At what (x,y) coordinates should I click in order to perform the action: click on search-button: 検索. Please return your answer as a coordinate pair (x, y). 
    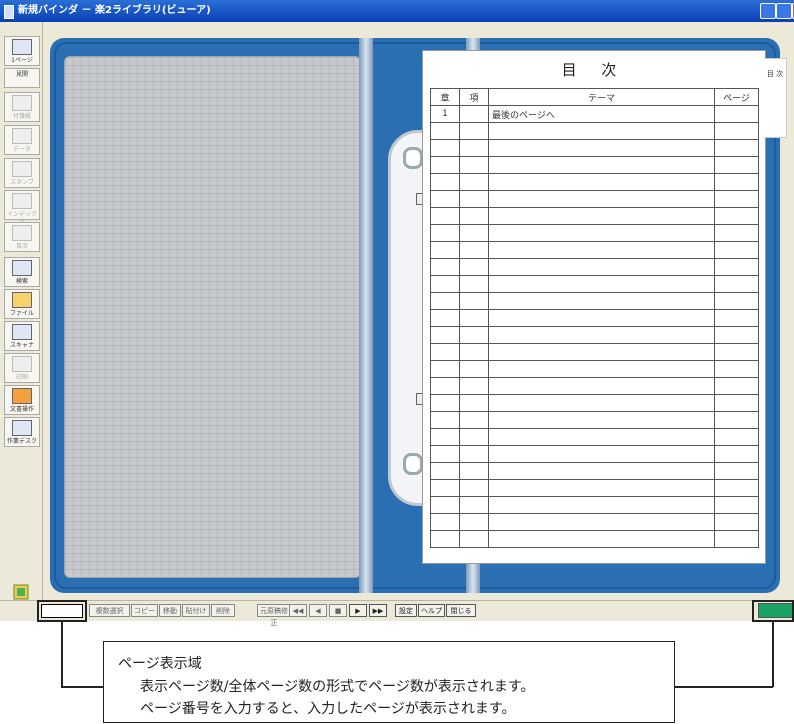
    Looking at the image, I should click on (22, 272).